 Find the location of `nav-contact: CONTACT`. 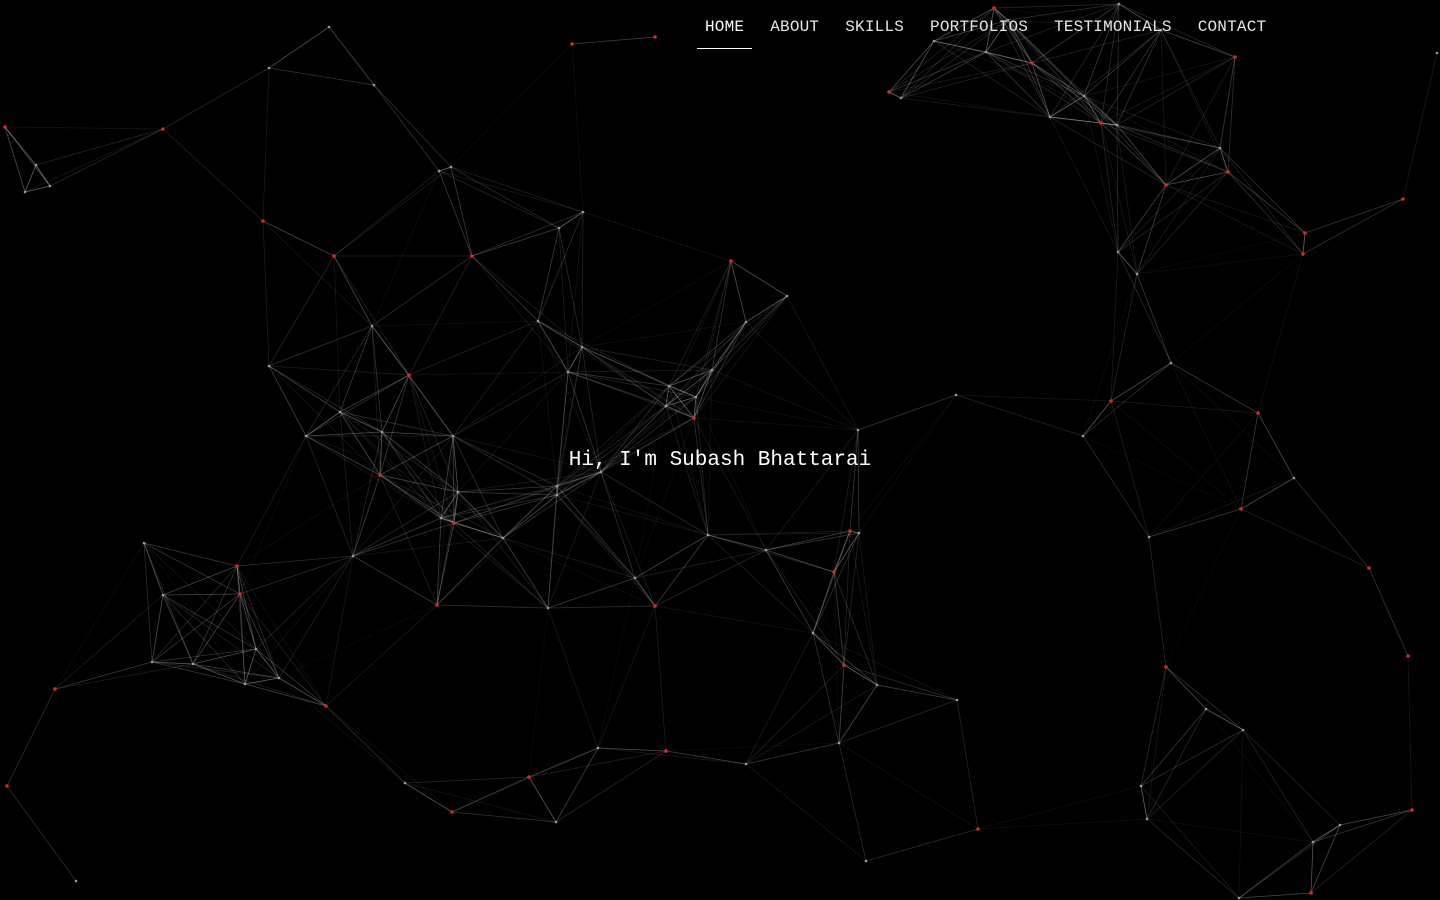

nav-contact: CONTACT is located at coordinates (1232, 24).